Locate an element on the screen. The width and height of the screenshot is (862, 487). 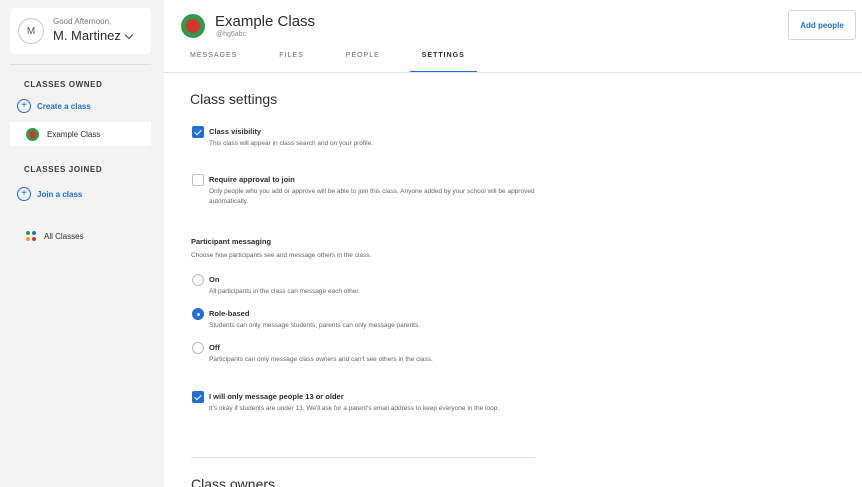
sidebar-item-label: All Classes is located at coordinates (64, 236).